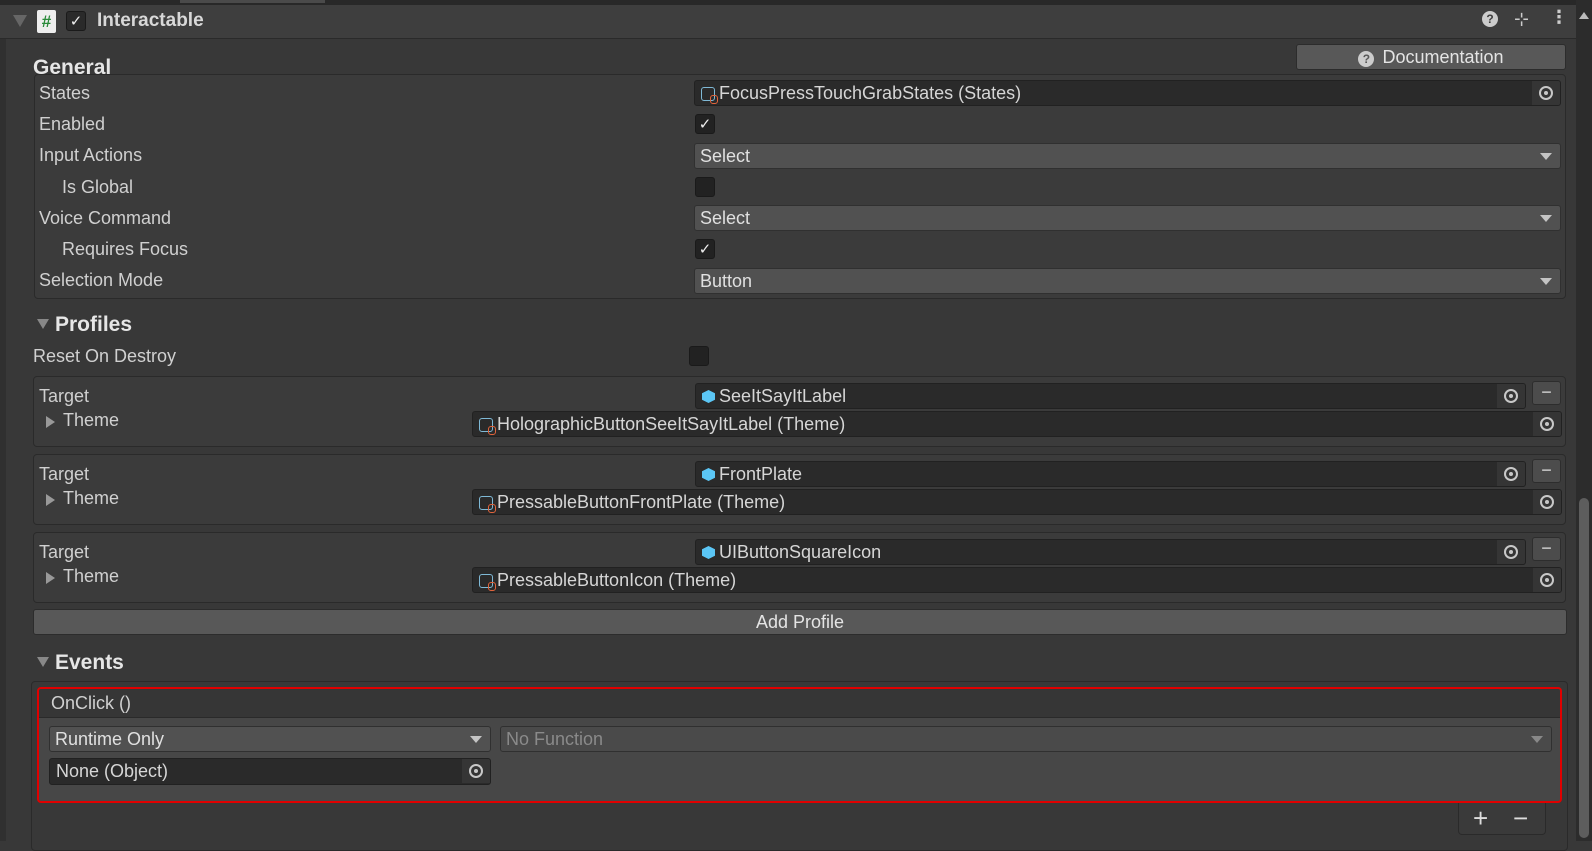 The image size is (1592, 851). I want to click on add-profile-button: Add Profile, so click(800, 622).